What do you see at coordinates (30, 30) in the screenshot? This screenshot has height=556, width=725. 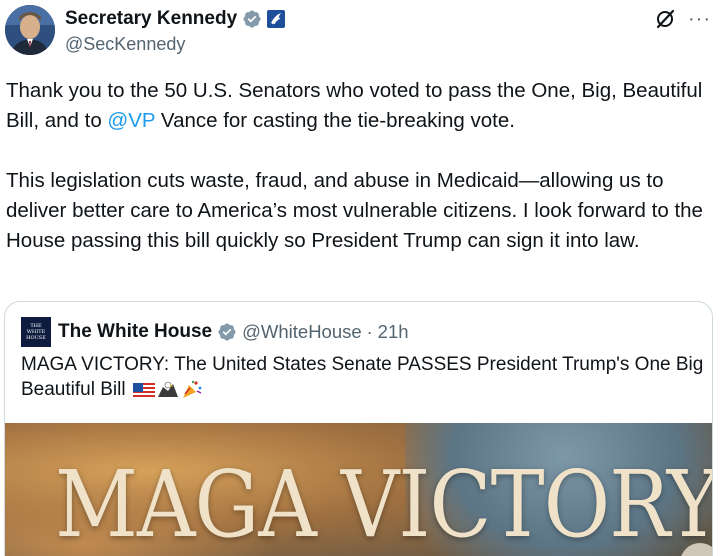 I see `author-avatar` at bounding box center [30, 30].